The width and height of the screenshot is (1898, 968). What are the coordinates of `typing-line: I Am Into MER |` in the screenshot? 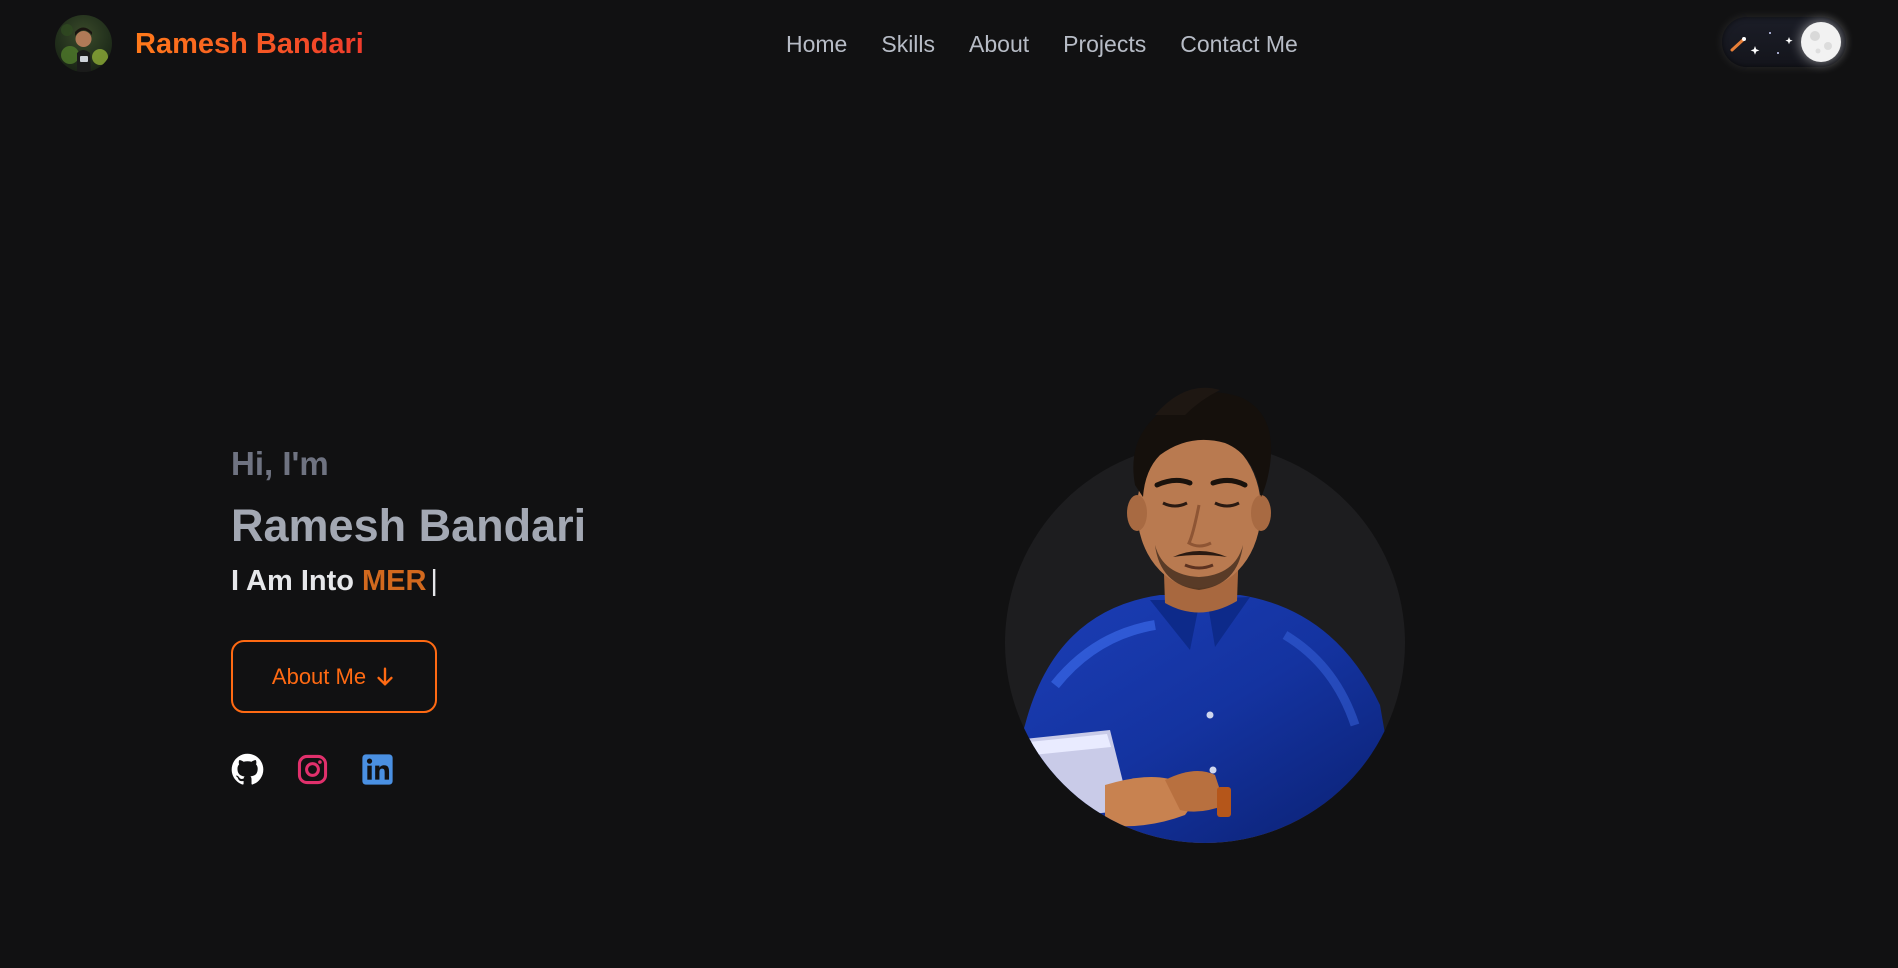 It's located at (334, 581).